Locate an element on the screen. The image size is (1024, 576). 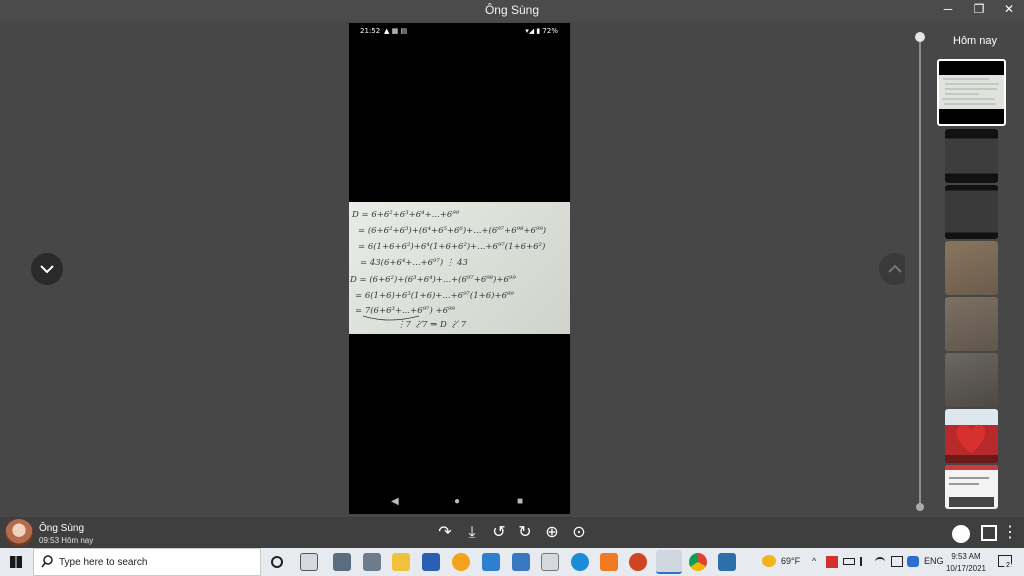
rotate-left-icon: ↺ is located at coordinates (499, 533).